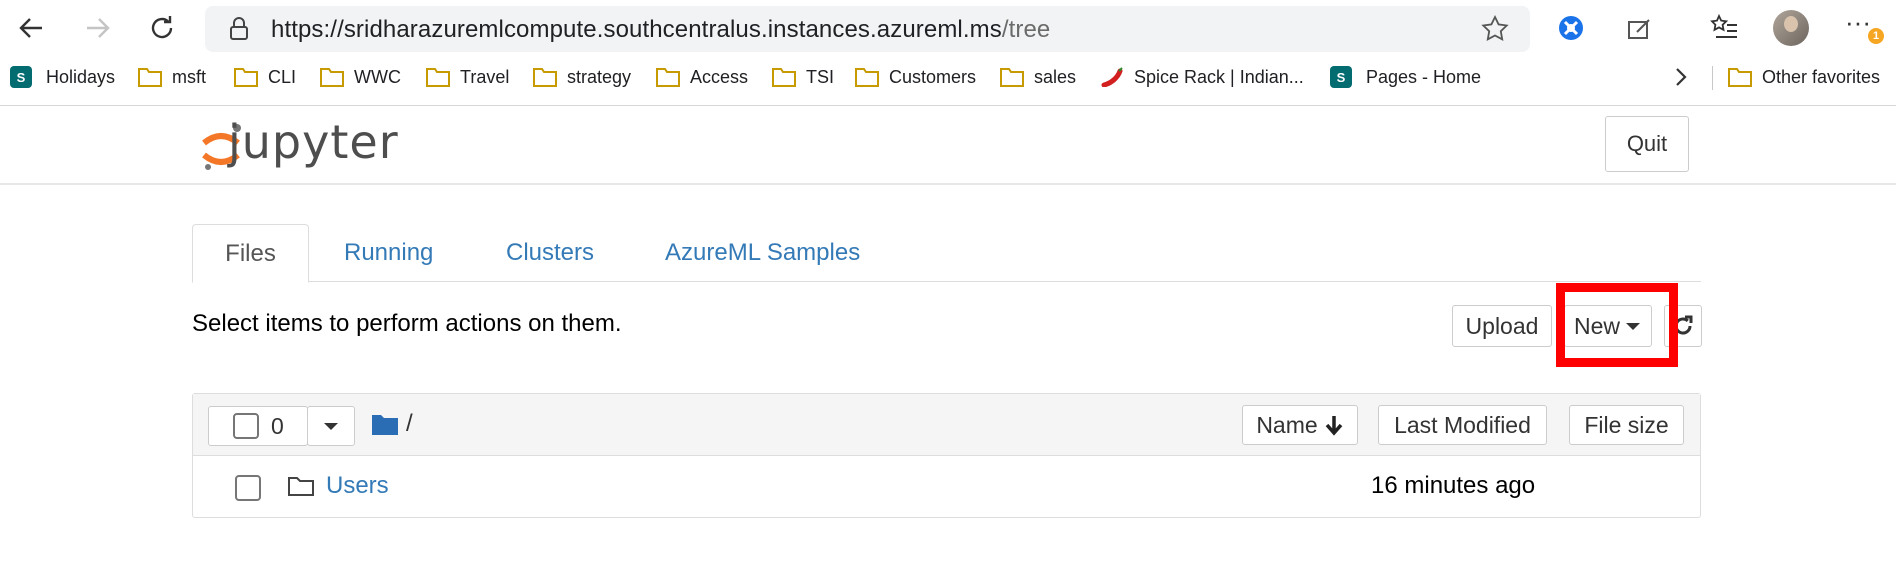  What do you see at coordinates (1462, 425) in the screenshot?
I see `sort-last-modified-button: Last Modified` at bounding box center [1462, 425].